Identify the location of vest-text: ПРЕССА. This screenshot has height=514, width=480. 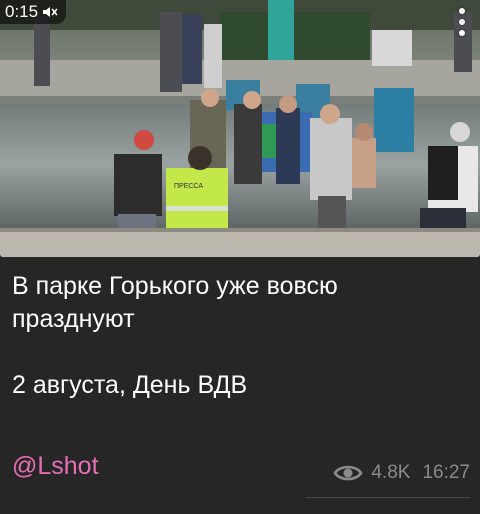
(188, 186).